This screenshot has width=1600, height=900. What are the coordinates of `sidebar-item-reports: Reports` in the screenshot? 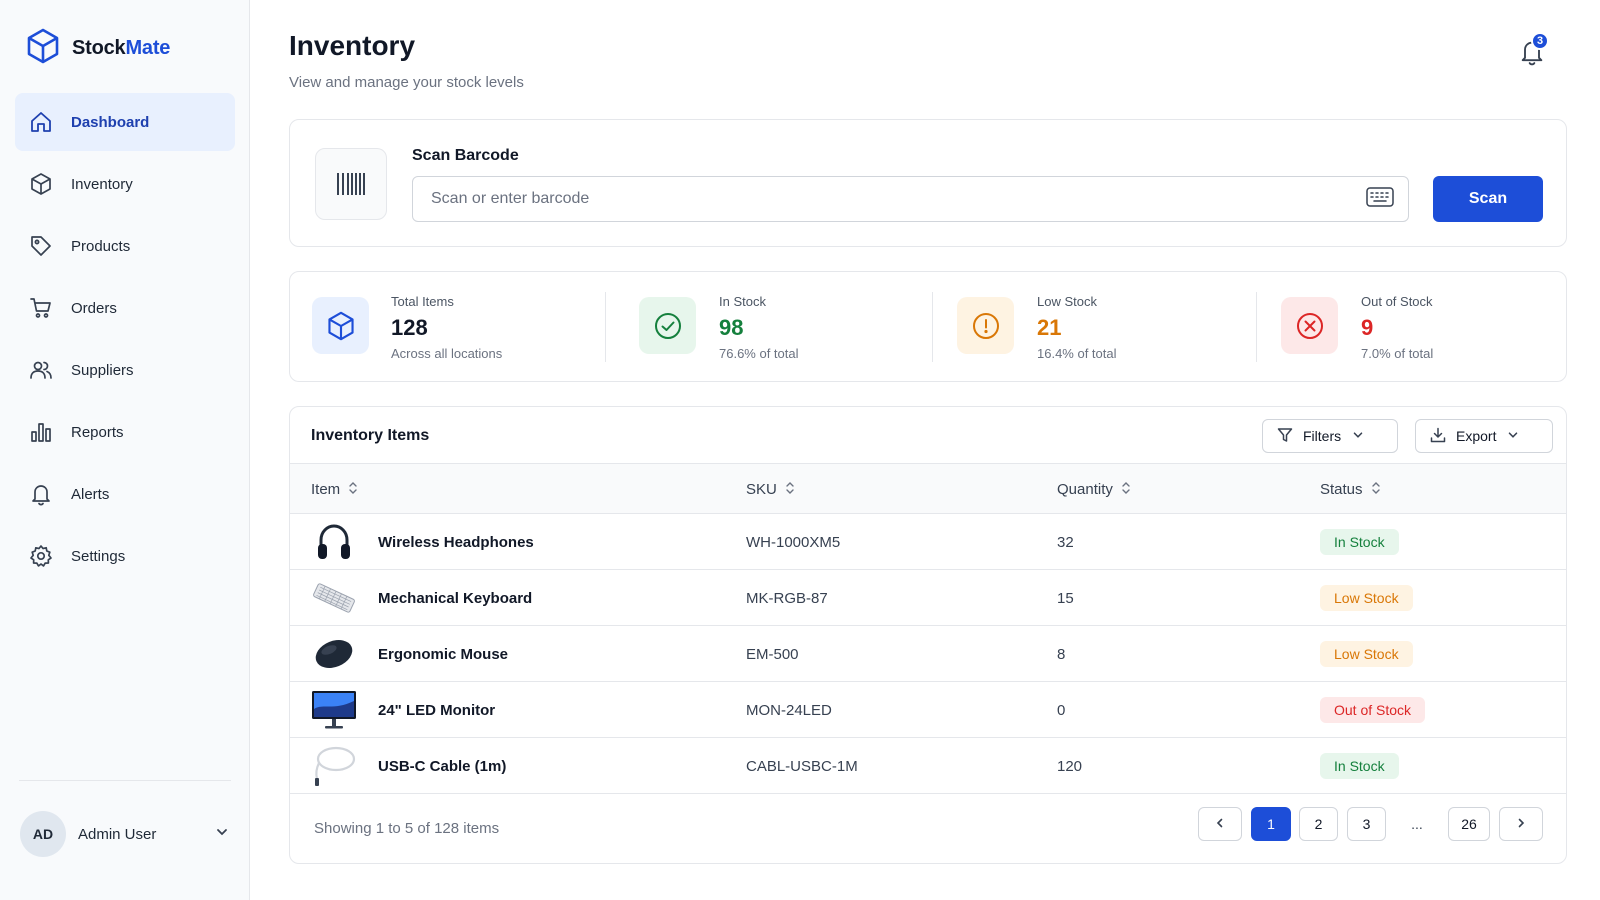 It's located at (125, 432).